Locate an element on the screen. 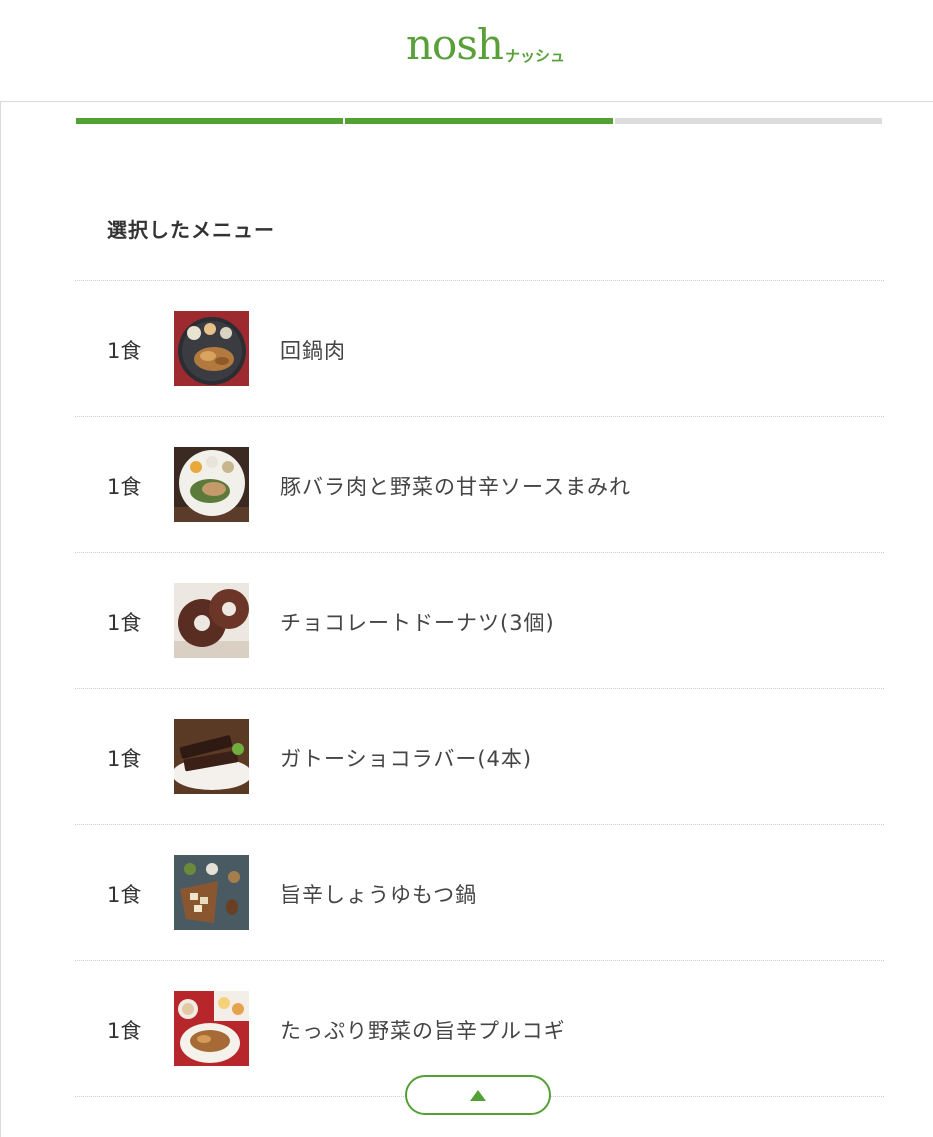 The height and width of the screenshot is (1137, 933). site-header: nosh ナッシュ is located at coordinates (466, 51).